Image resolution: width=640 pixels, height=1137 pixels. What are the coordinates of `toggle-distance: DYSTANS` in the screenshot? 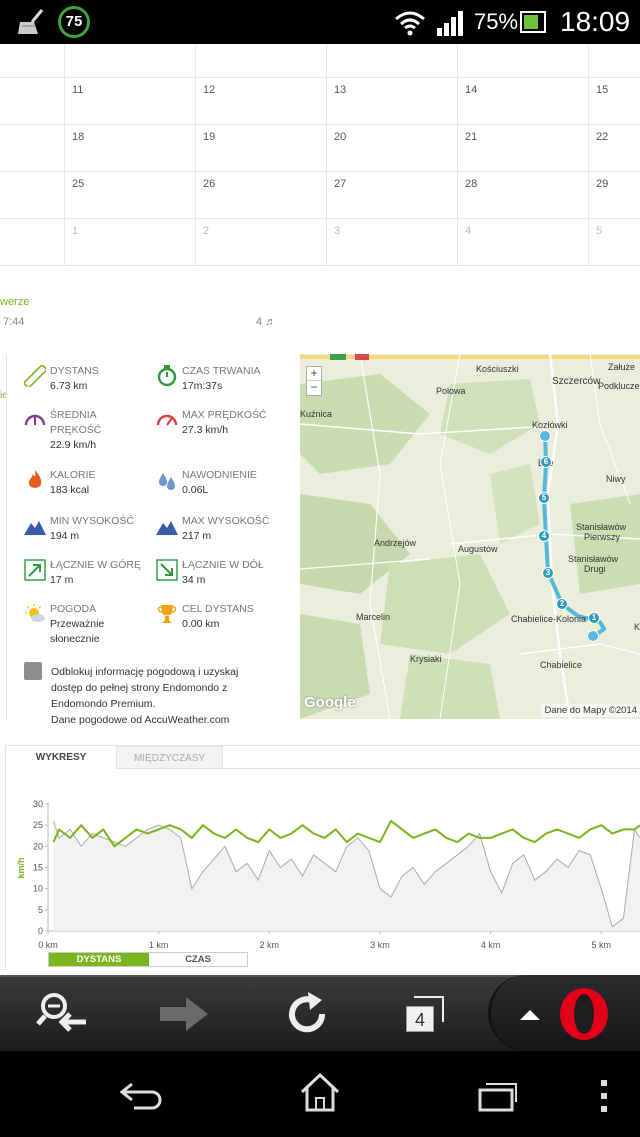 It's located at (99, 959).